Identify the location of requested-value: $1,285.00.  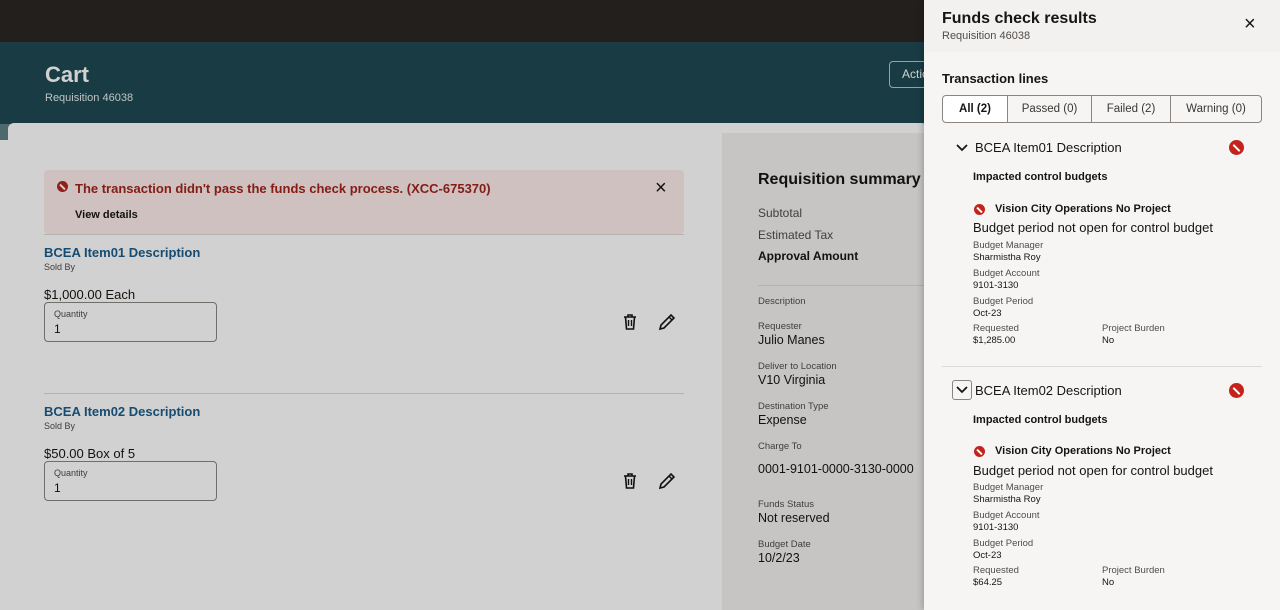
(994, 340).